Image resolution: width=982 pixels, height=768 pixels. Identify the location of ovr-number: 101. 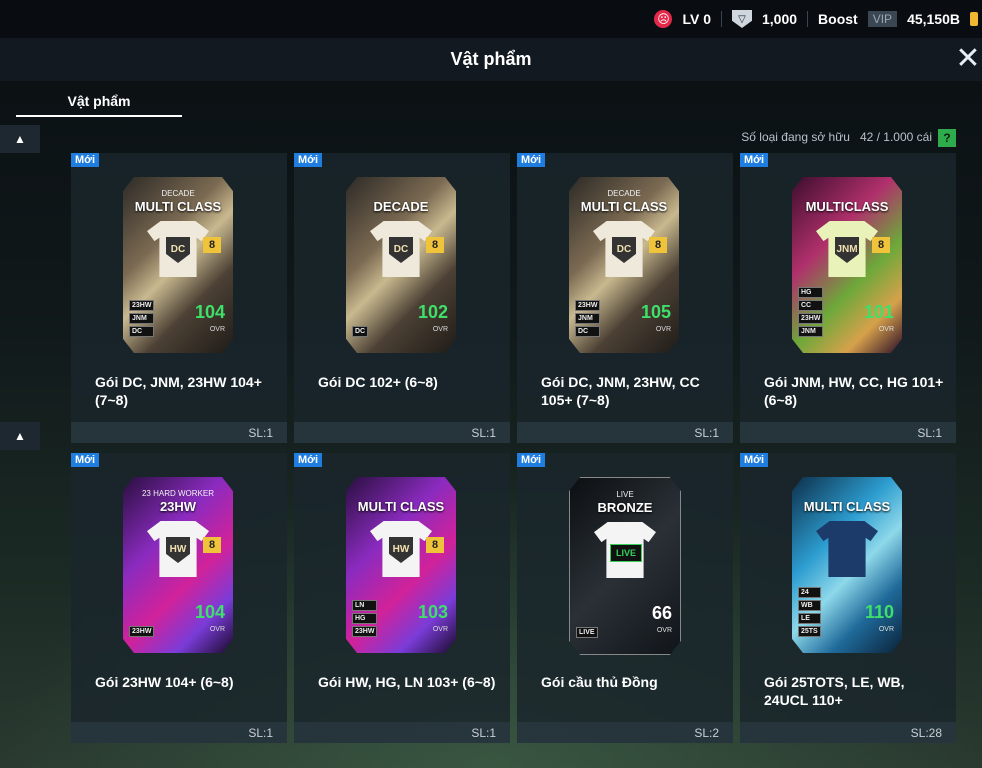
(878, 312).